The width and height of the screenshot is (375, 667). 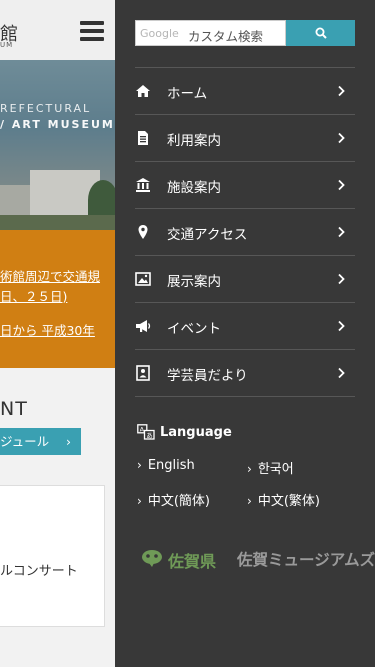 I want to click on building-icon, so click(x=143, y=185).